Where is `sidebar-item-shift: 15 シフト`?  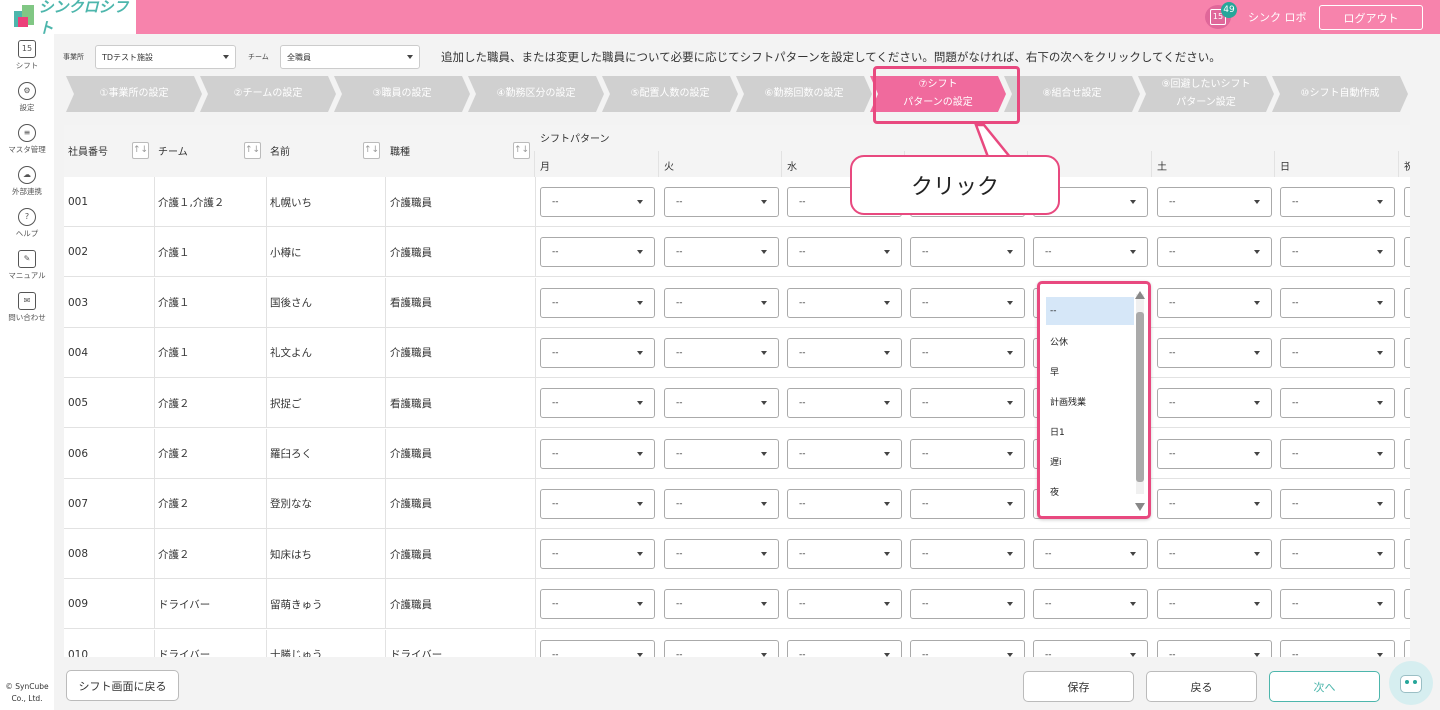 sidebar-item-shift: 15 シフト is located at coordinates (27, 55).